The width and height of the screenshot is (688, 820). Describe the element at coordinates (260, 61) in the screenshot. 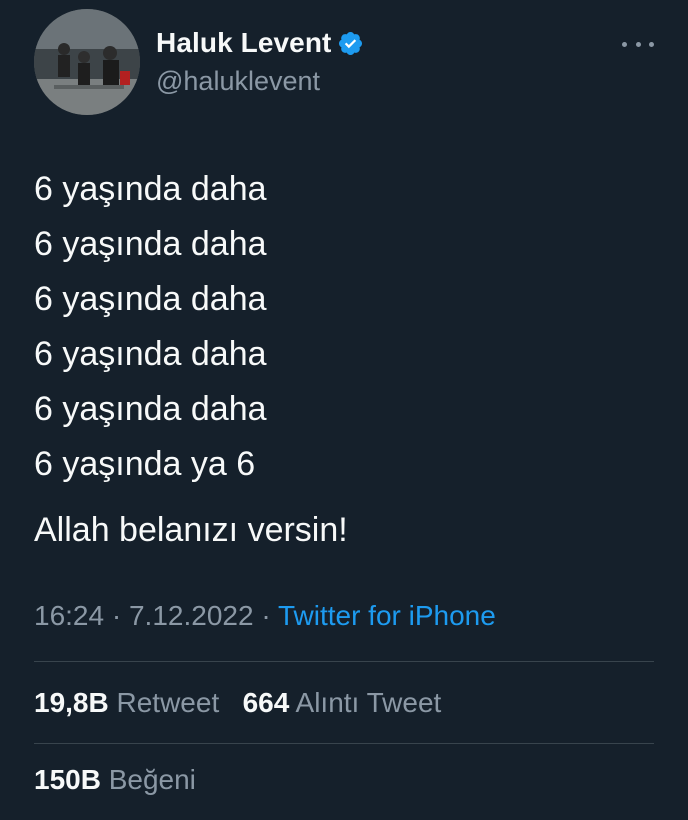

I see `author-block: Haluk Levent @haluklevent` at that location.